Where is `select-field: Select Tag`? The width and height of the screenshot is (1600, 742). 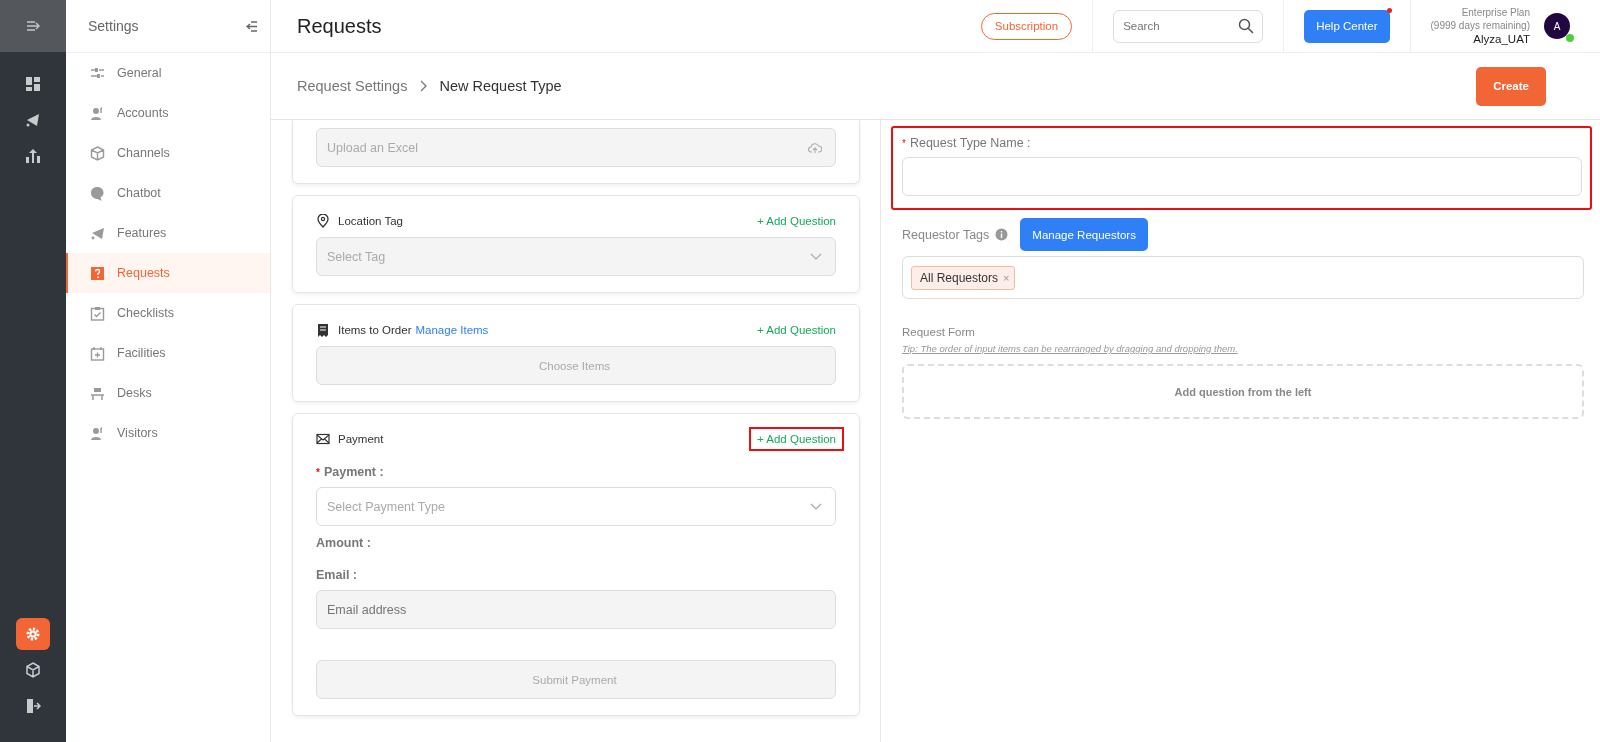
select-field: Select Tag is located at coordinates (576, 256).